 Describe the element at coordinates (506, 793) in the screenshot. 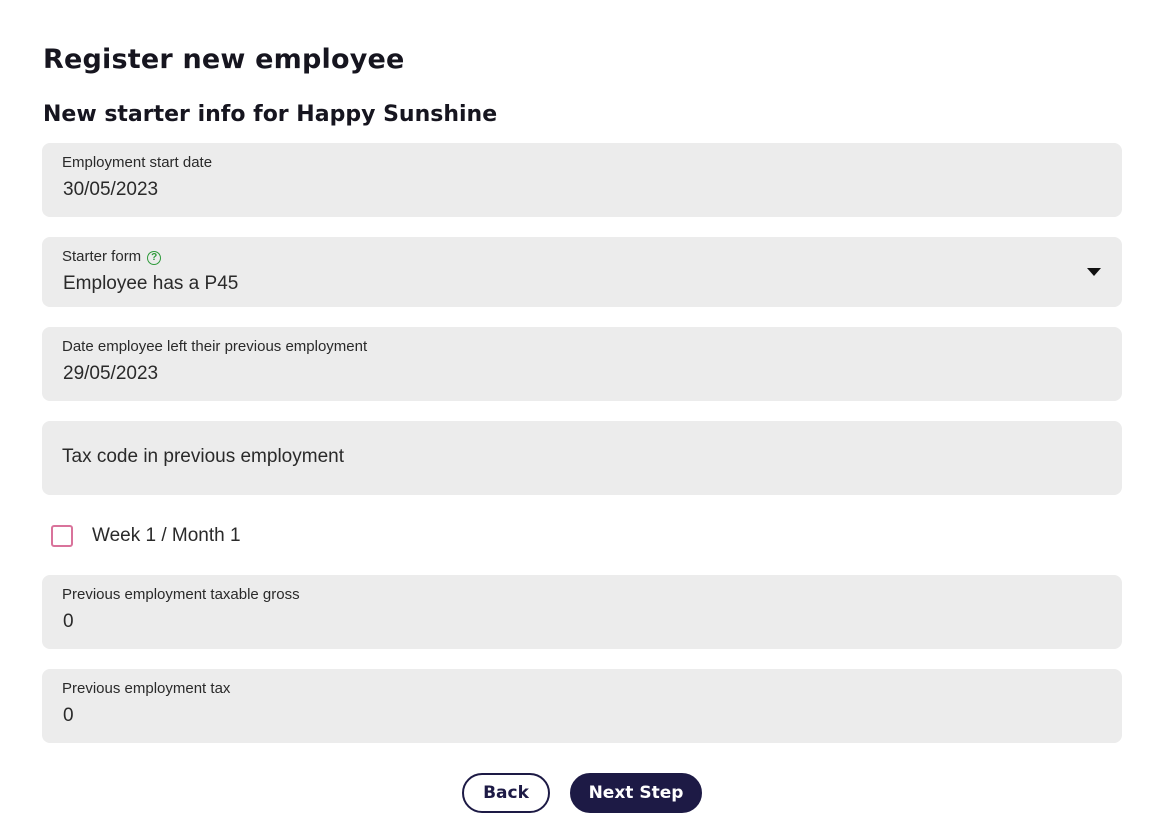

I see `back-button: Back` at that location.